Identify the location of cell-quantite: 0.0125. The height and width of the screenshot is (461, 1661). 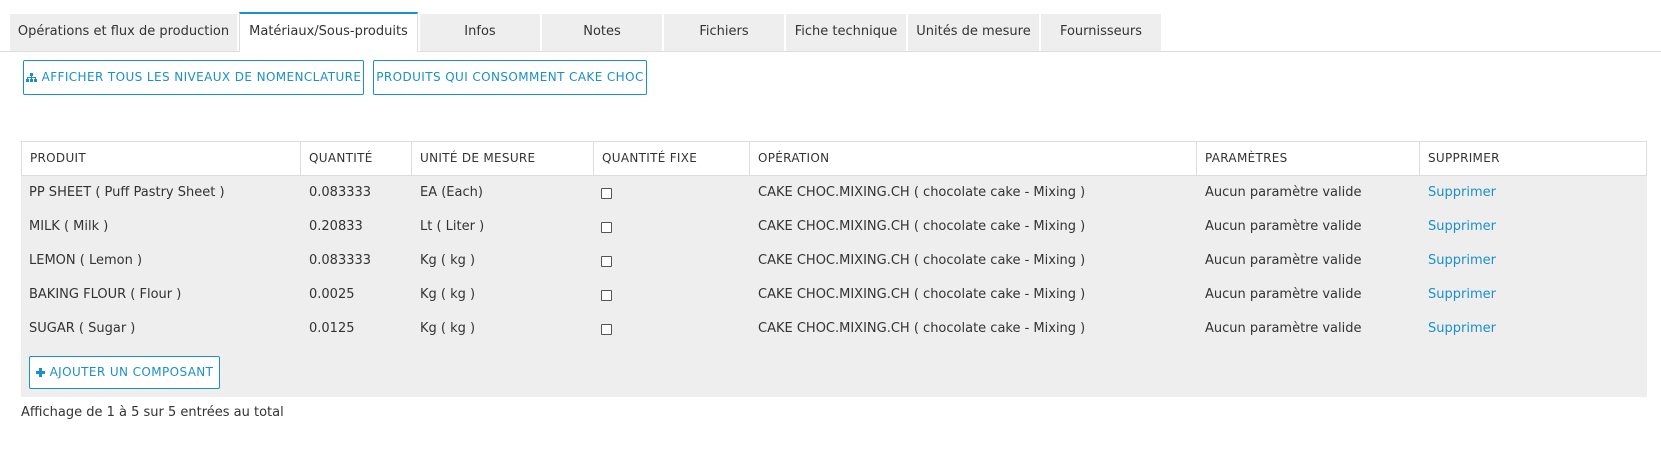
(332, 328).